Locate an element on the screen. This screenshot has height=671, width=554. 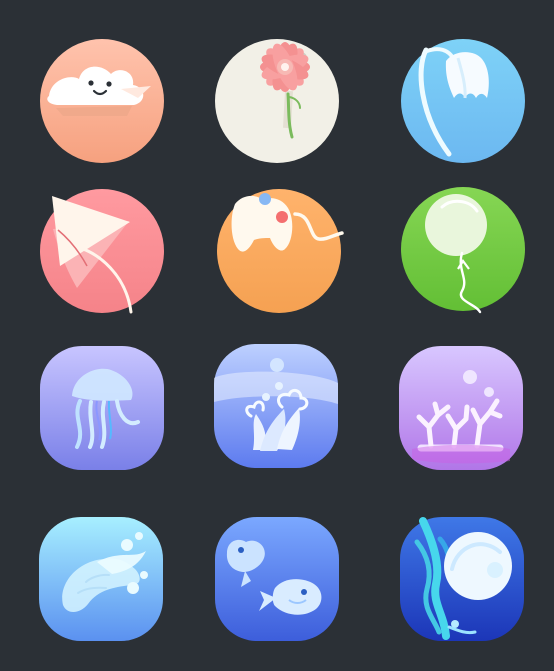
bell-flower-icon is located at coordinates (463, 101).